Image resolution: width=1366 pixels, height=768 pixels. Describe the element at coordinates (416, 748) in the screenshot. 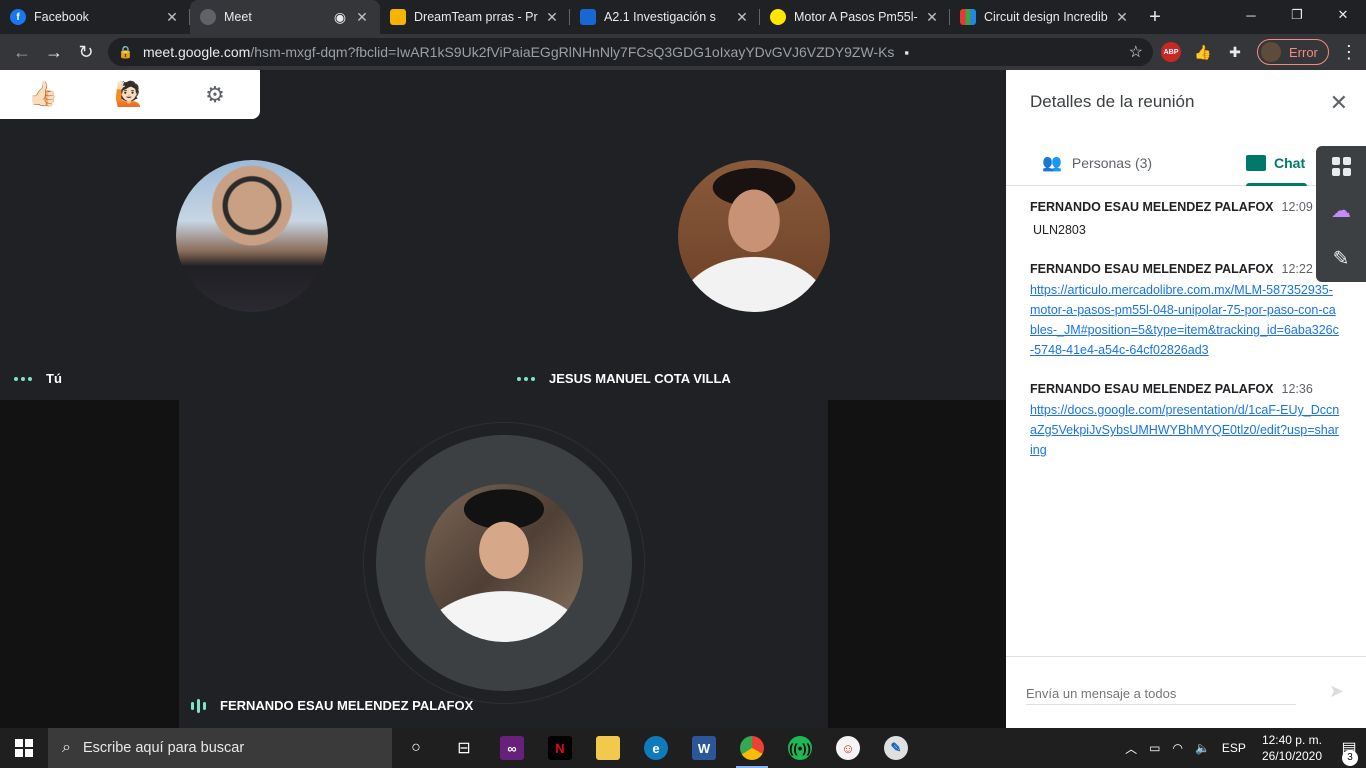

I see `cortana-icon: ○` at that location.